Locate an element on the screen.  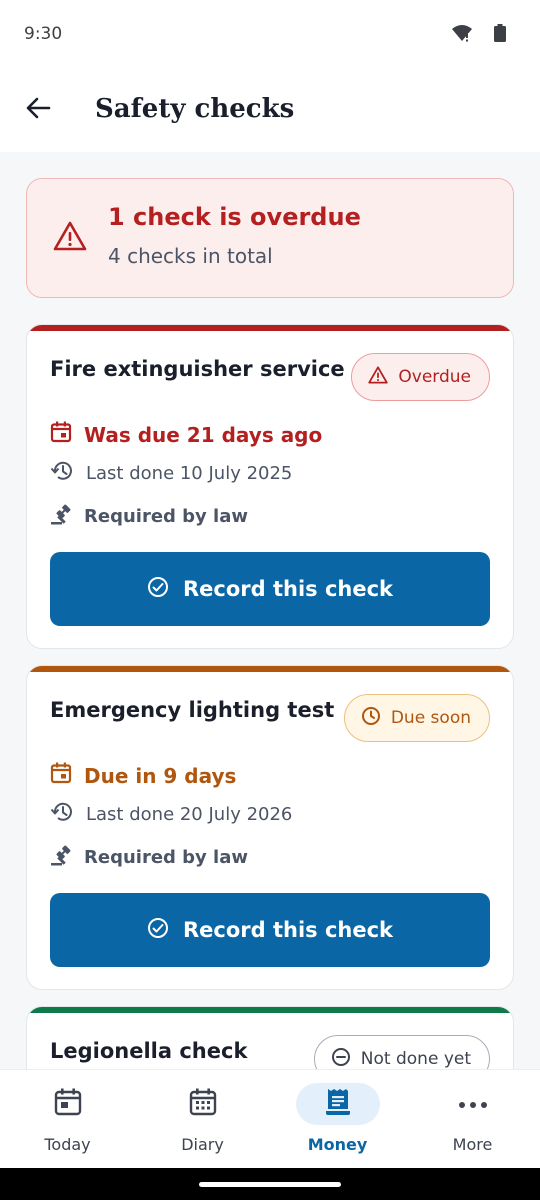
status-badge: Not done yet is located at coordinates (401, 1052).